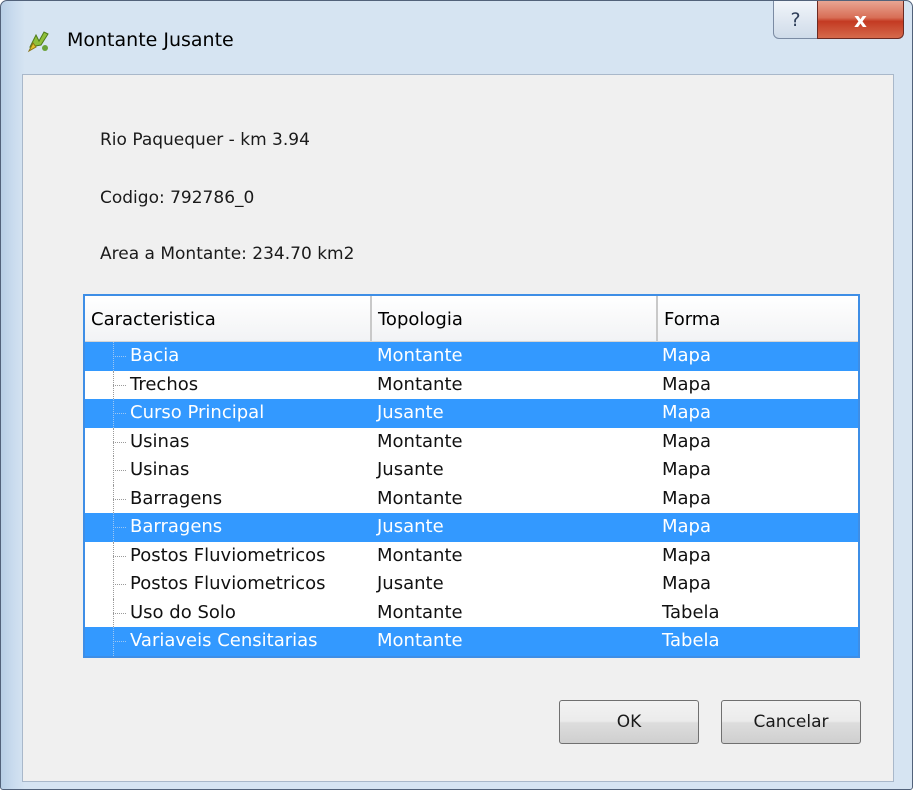 This screenshot has width=917, height=792. What do you see at coordinates (155, 355) in the screenshot?
I see `cell-caracteristica: Bacia` at bounding box center [155, 355].